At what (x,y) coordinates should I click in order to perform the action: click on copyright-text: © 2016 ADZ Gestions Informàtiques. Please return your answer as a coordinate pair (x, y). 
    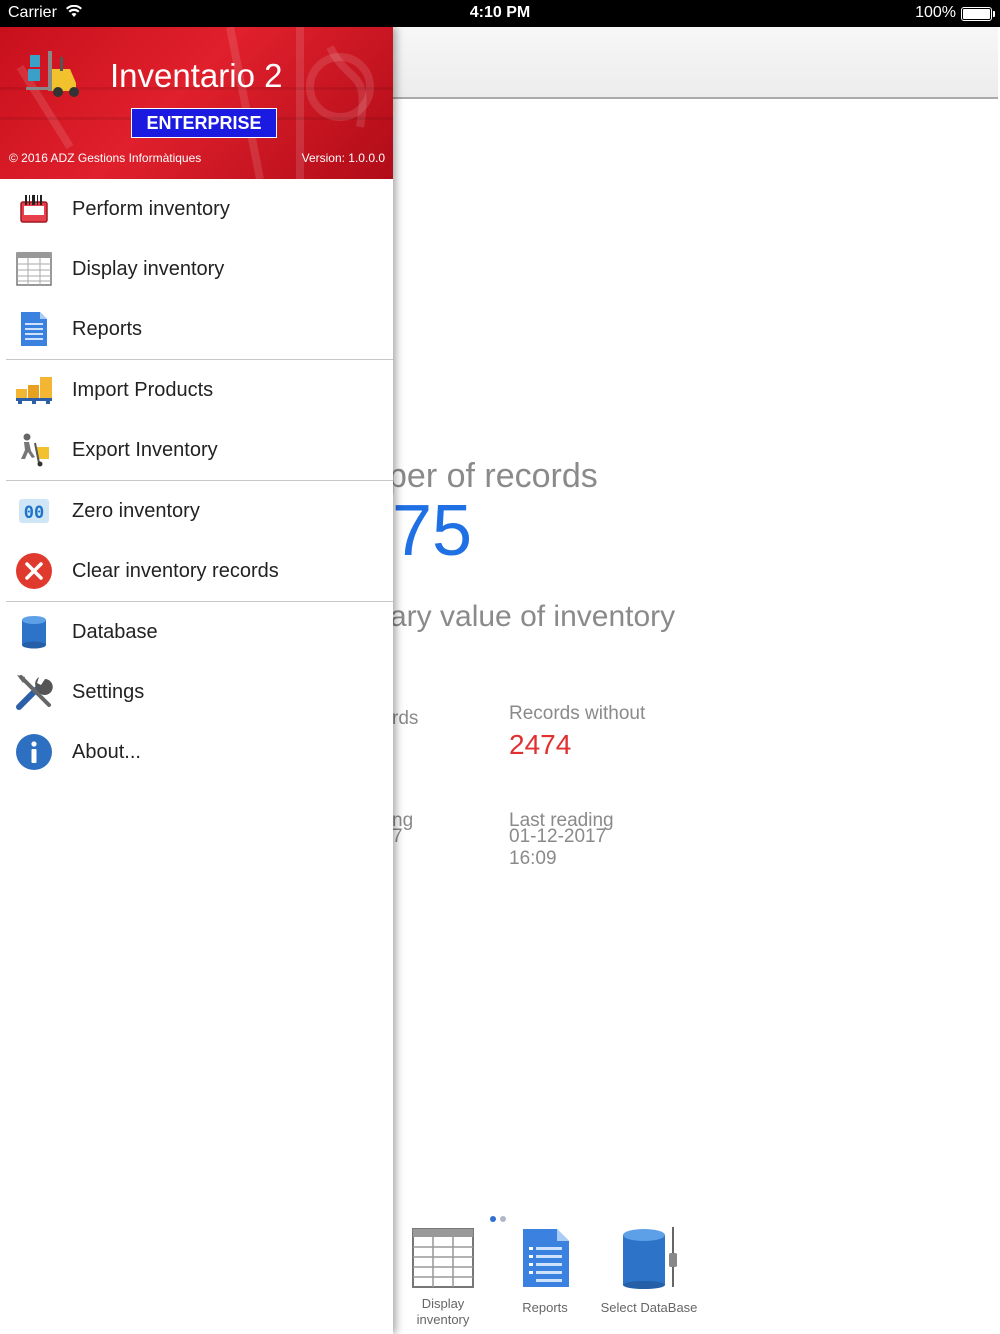
    Looking at the image, I should click on (105, 158).